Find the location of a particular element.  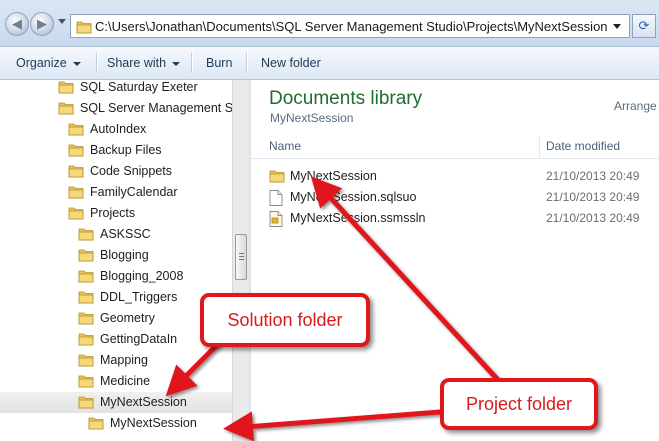

arrow-project-to-file is located at coordinates (405, 279).